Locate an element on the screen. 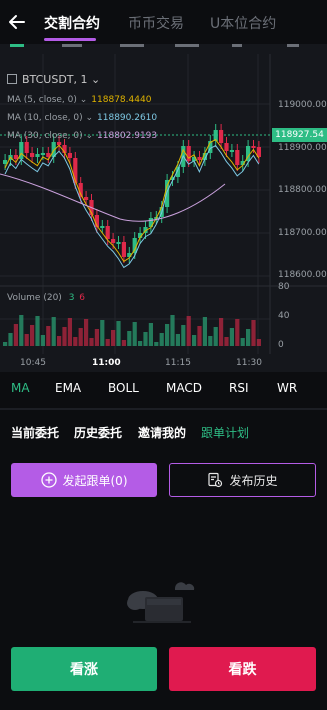  time-tick: 11:00 is located at coordinates (106, 363).